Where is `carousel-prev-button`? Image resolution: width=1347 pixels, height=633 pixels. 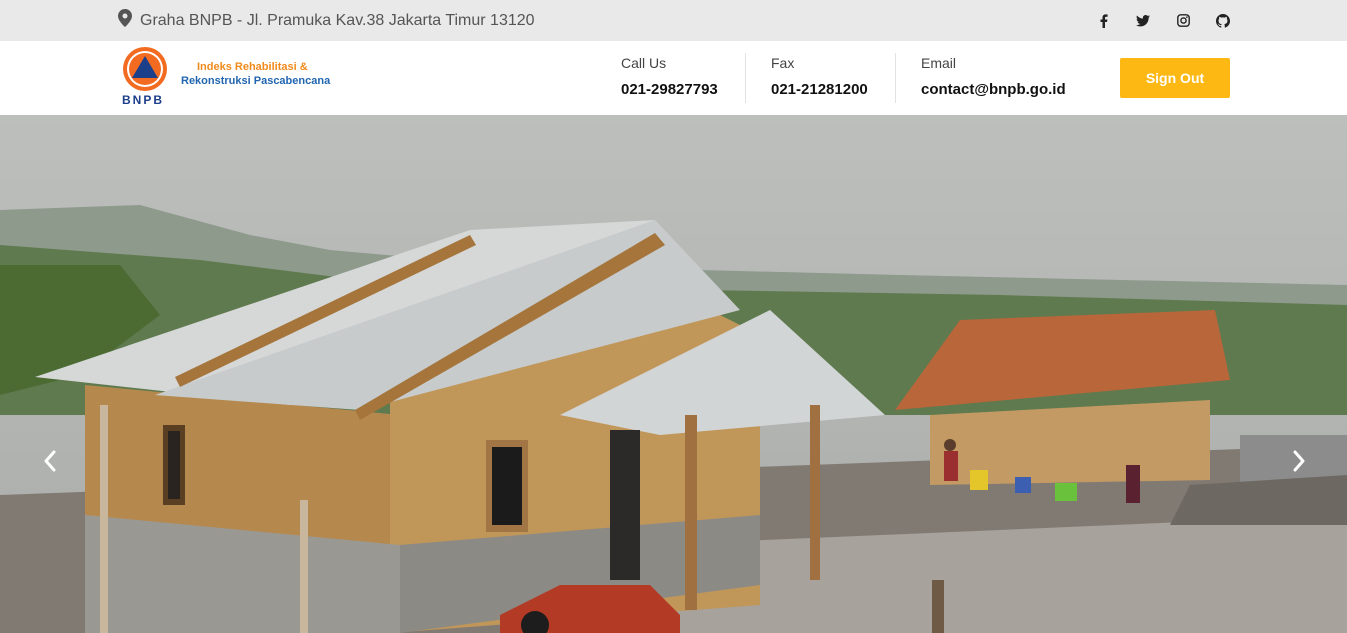 carousel-prev-button is located at coordinates (50, 463).